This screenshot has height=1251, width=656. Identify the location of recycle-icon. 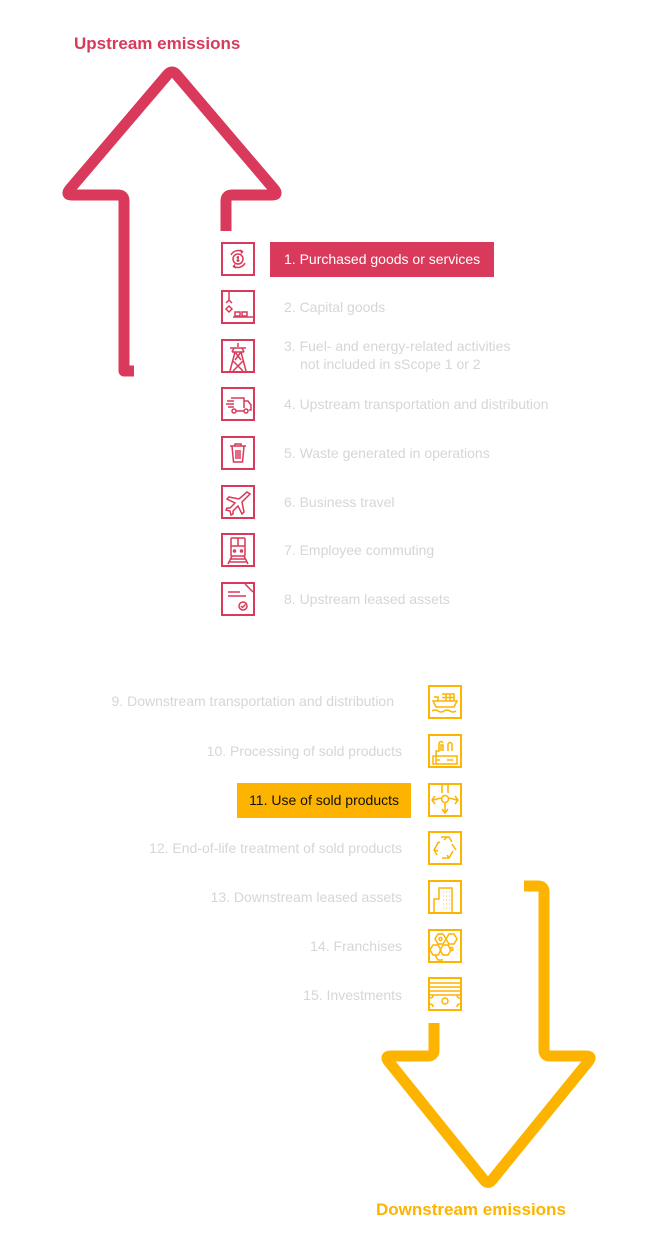
(445, 848).